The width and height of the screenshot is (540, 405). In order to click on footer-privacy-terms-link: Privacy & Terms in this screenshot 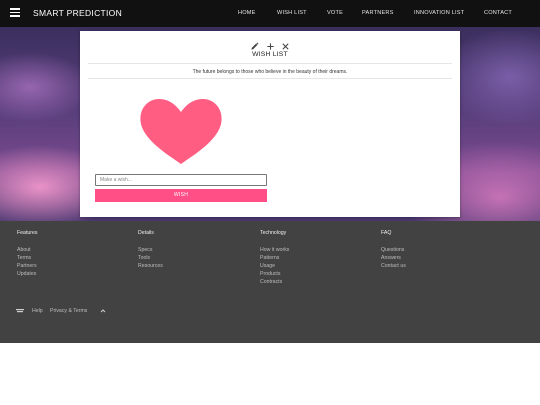, I will do `click(68, 311)`.